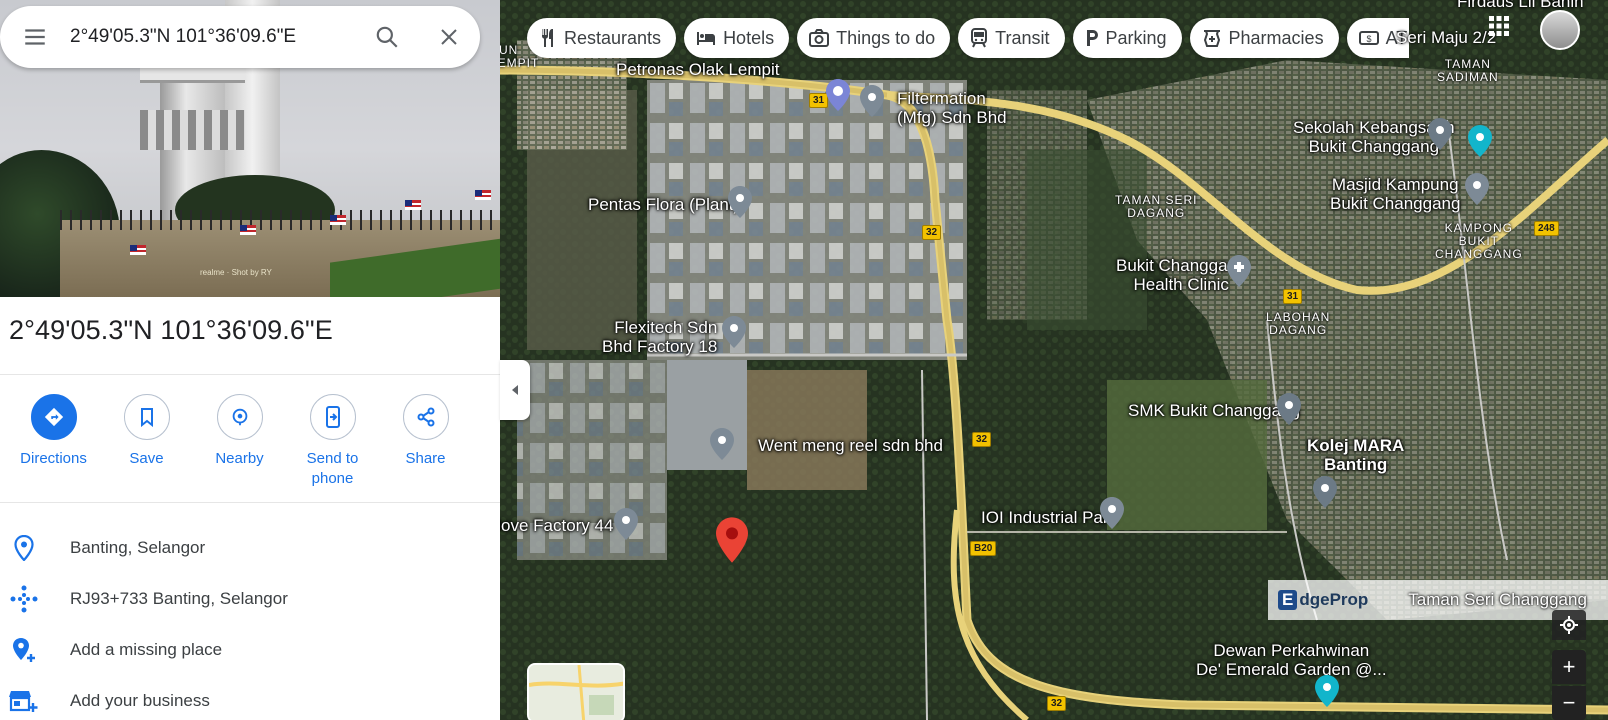 The image size is (1608, 720). Describe the element at coordinates (838, 95) in the screenshot. I see `gas-station-pin-icon` at that location.